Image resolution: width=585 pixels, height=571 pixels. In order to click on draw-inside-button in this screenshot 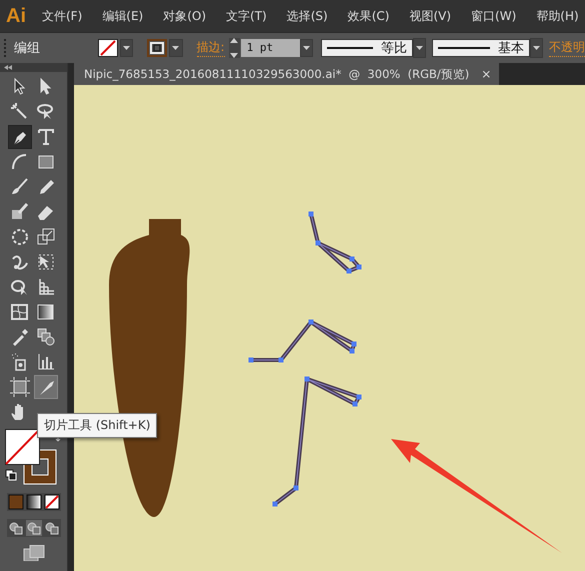, I will do `click(52, 528)`.